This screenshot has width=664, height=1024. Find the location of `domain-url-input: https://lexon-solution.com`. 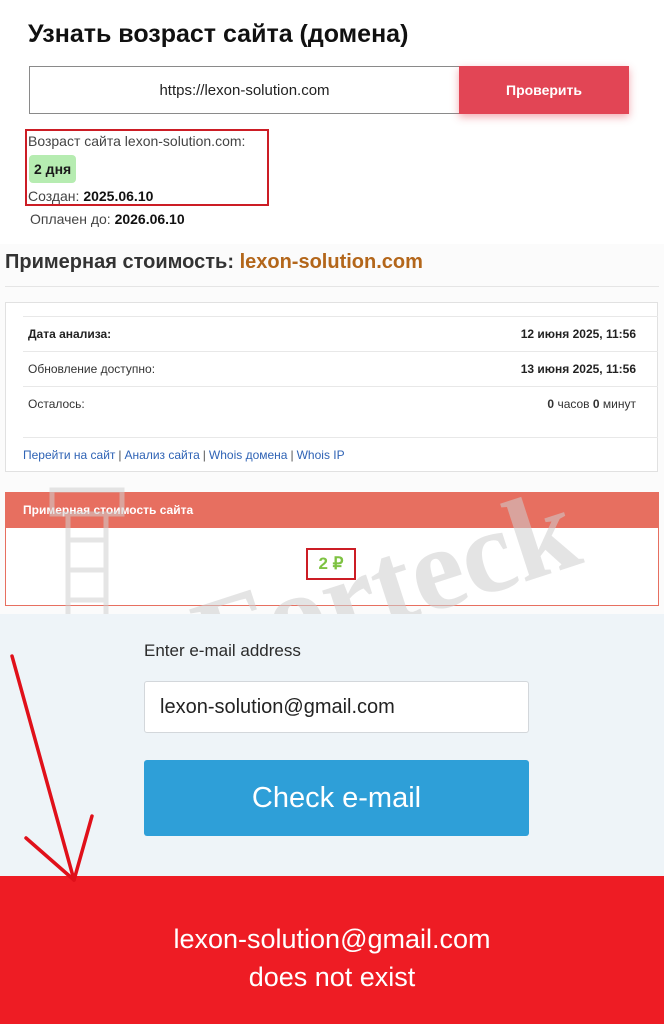

domain-url-input: https://lexon-solution.com is located at coordinates (244, 90).